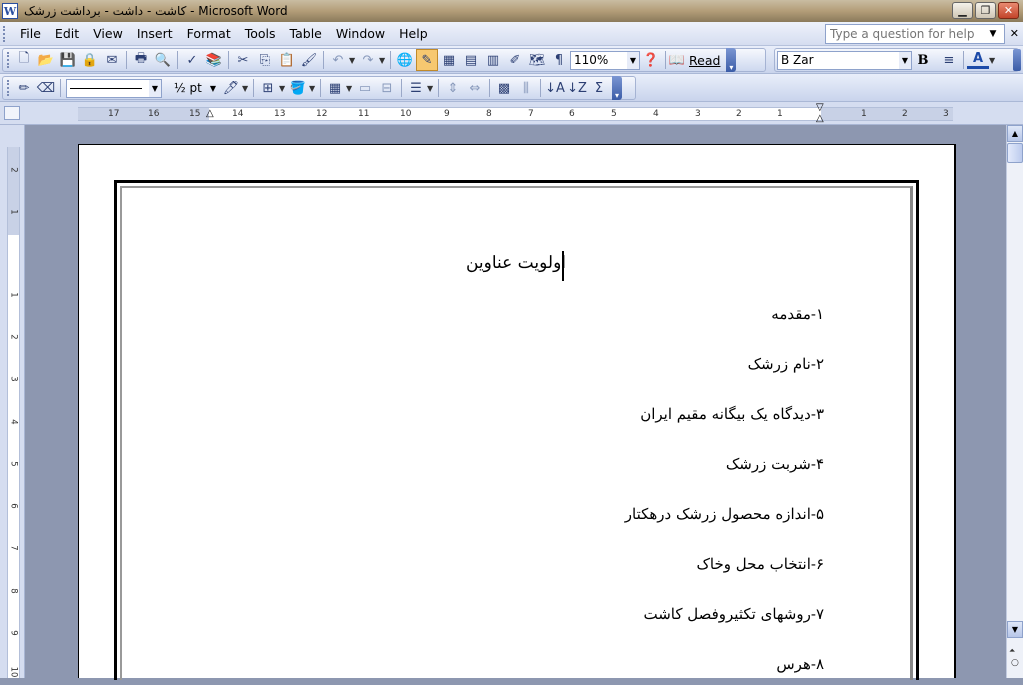 This screenshot has width=1023, height=685. What do you see at coordinates (475, 88) in the screenshot?
I see `distribute-columns-icon: ⇔` at bounding box center [475, 88].